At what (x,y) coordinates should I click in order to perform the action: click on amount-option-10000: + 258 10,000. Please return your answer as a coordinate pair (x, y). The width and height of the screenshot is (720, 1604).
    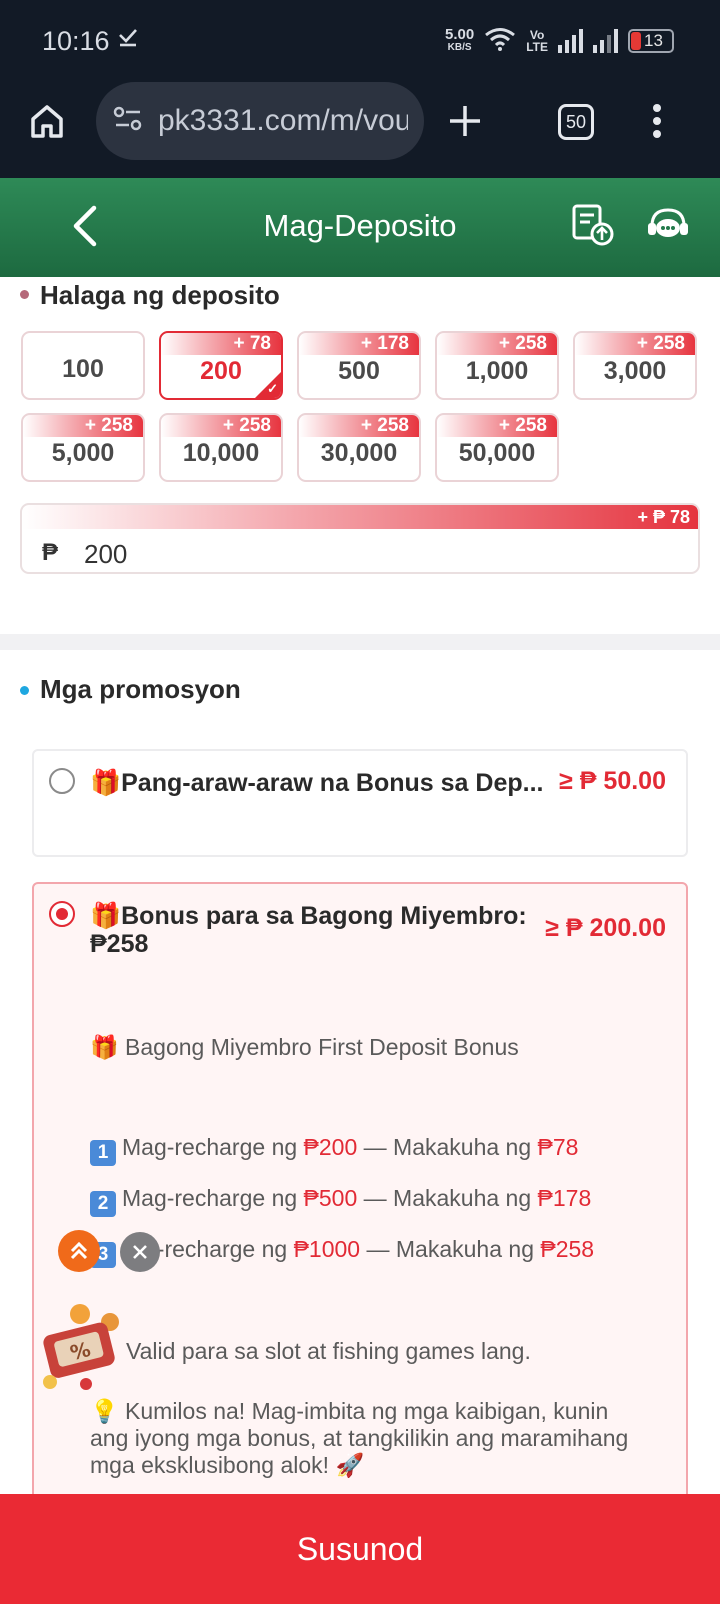
    Looking at the image, I should click on (221, 447).